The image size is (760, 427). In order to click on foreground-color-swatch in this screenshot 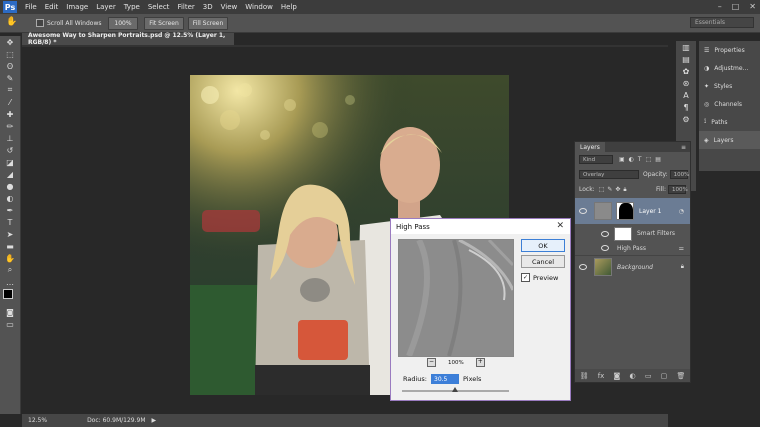, I will do `click(8, 294)`.